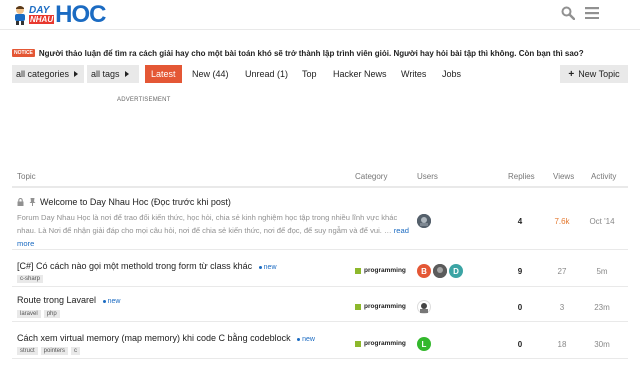 The image size is (640, 365). I want to click on logo-hoc-text: HOC, so click(80, 14).